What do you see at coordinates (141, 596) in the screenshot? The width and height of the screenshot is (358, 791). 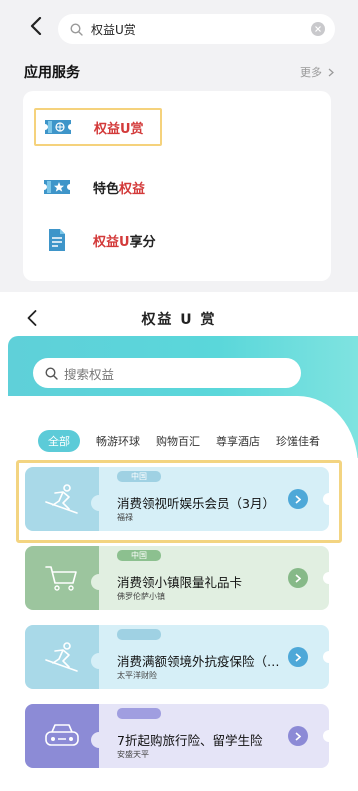 I see `coupon-merchant: 佛罗伦萨小镇` at bounding box center [141, 596].